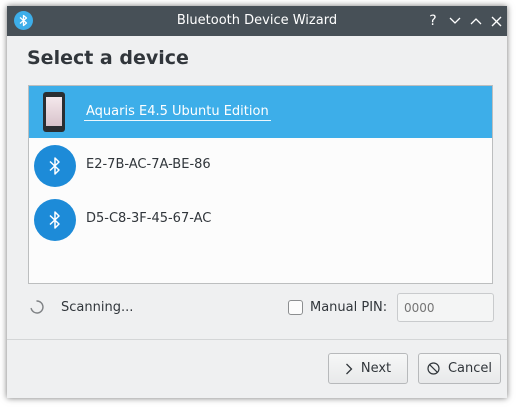 The width and height of the screenshot is (528, 413). Describe the element at coordinates (433, 368) in the screenshot. I see `cancel-icon` at that location.